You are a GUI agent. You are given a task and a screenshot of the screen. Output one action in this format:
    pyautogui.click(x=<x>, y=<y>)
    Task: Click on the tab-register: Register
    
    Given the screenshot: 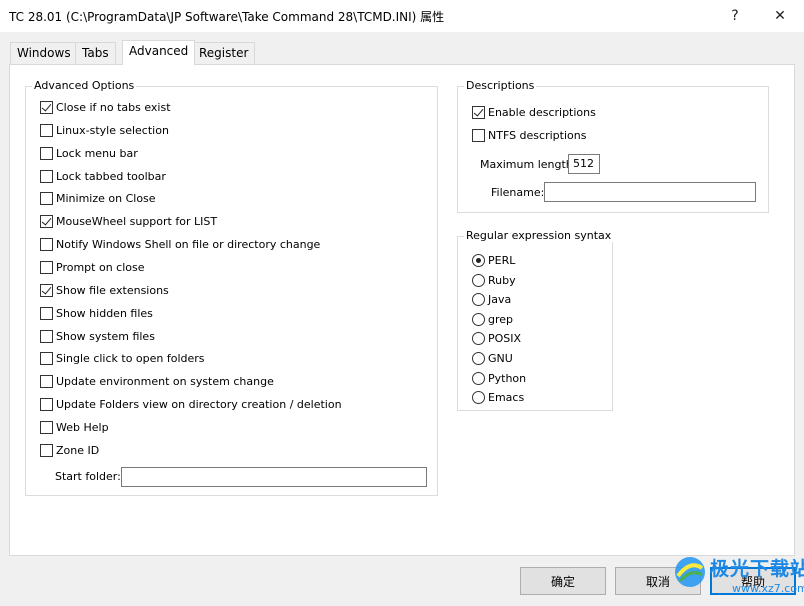 What is the action you would take?
    pyautogui.click(x=224, y=53)
    